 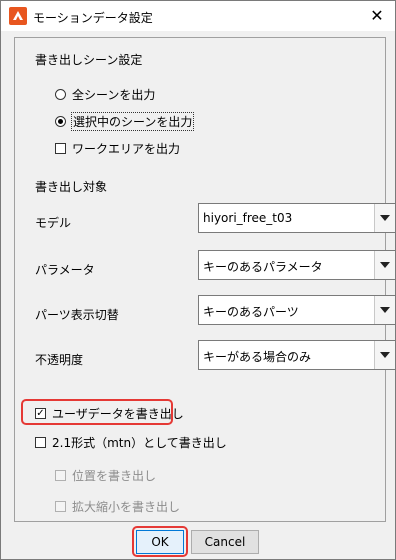 What do you see at coordinates (89, 60) in the screenshot?
I see `scene-settings-heading: 書き出しシーン設定` at bounding box center [89, 60].